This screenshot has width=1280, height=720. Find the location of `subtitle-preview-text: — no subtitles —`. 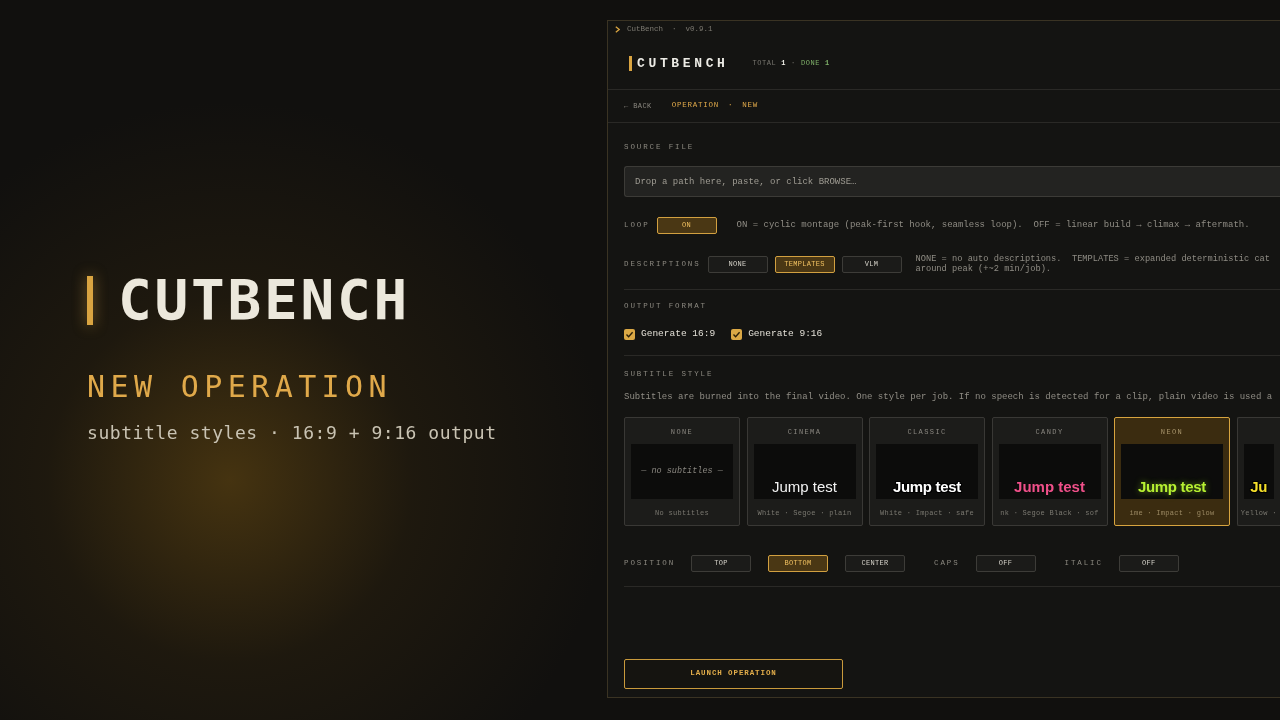

subtitle-preview-text: — no subtitles — is located at coordinates (682, 471).